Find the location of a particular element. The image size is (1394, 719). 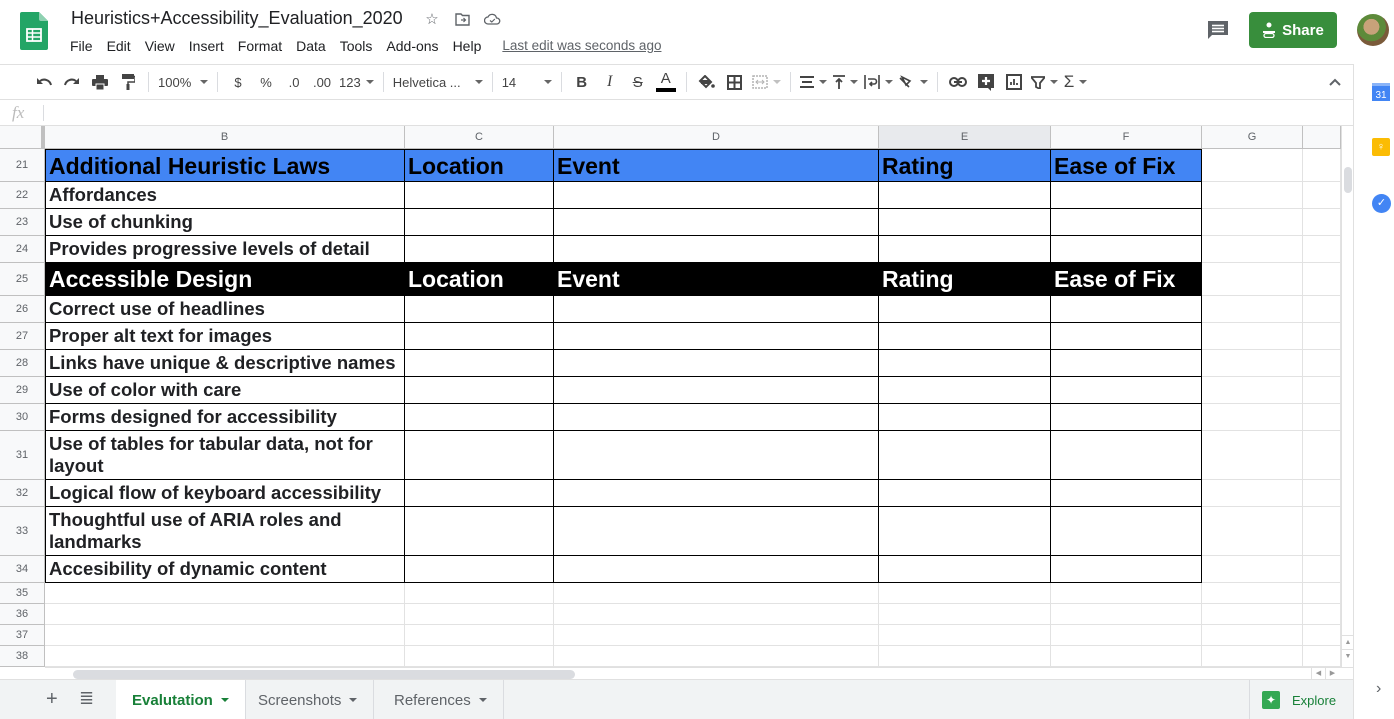

row-header: 31 is located at coordinates (22, 455).